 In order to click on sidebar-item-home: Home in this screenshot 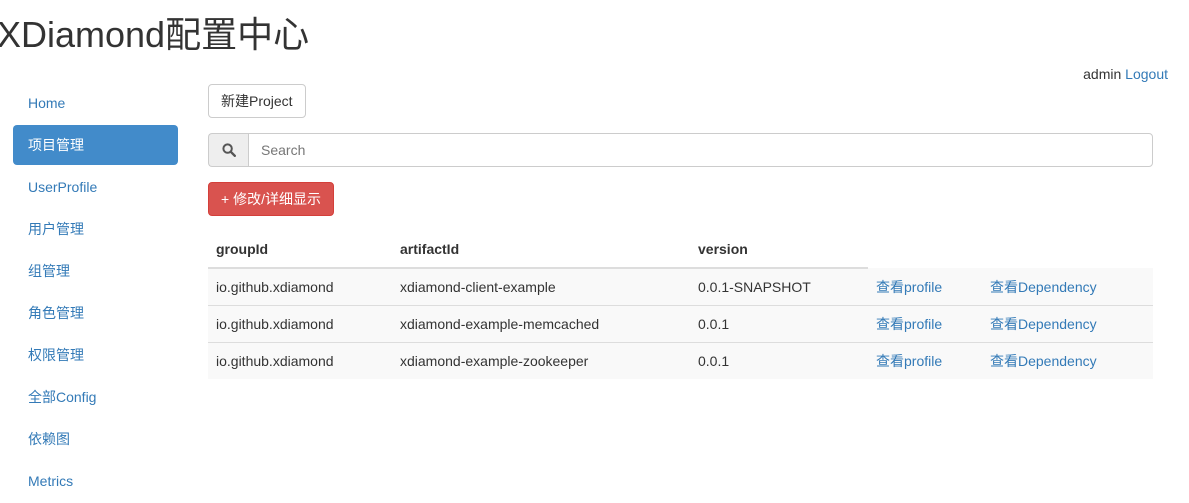, I will do `click(95, 103)`.